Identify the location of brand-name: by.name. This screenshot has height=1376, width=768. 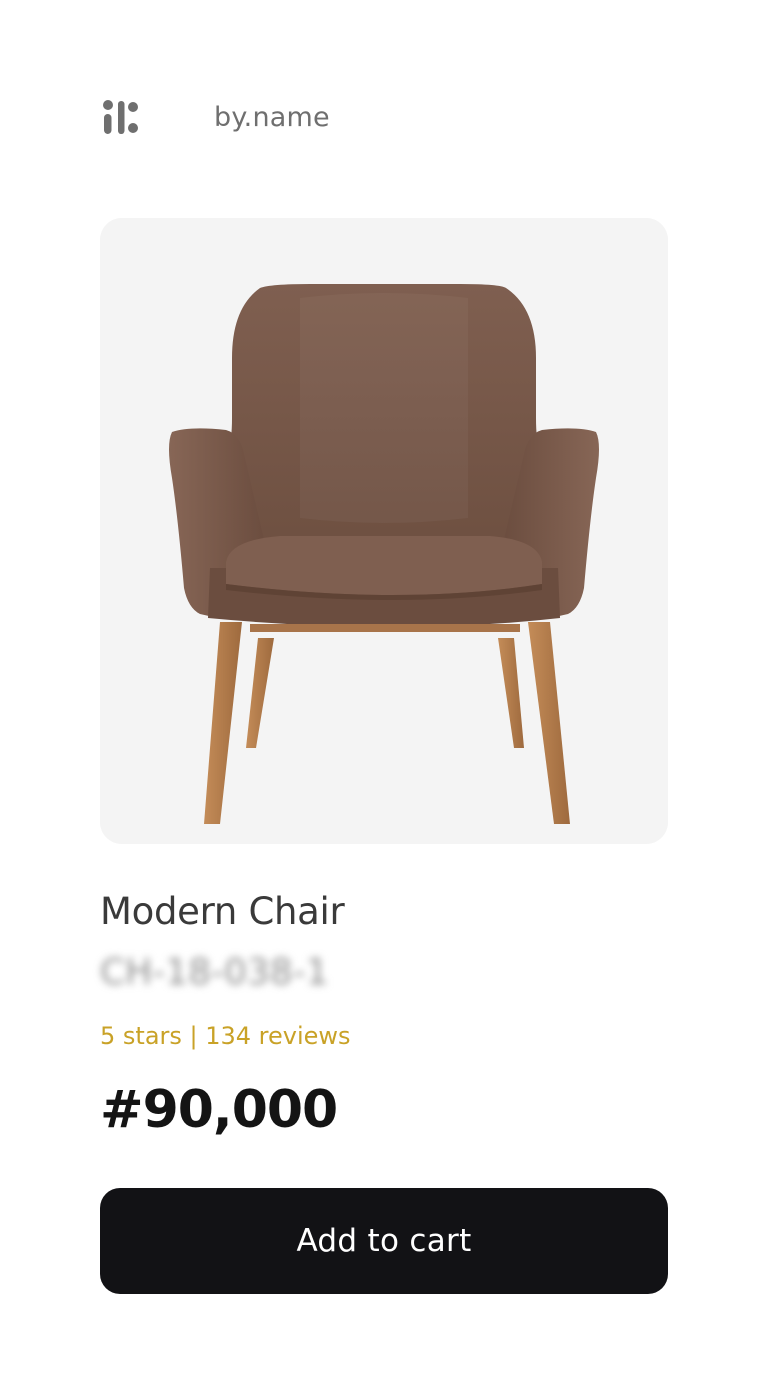
(272, 118).